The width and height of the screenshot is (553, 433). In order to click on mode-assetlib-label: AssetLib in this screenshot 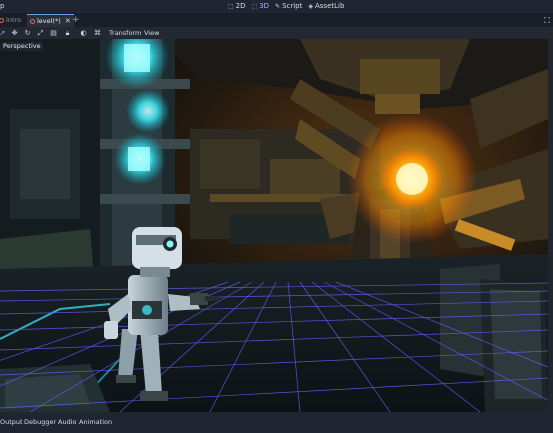, I will do `click(330, 6)`.